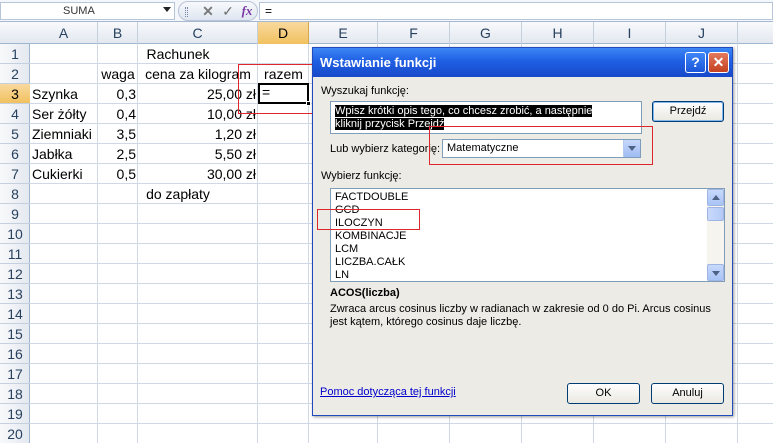  What do you see at coordinates (197, 134) in the screenshot?
I see `item-price: 1,20 zł` at bounding box center [197, 134].